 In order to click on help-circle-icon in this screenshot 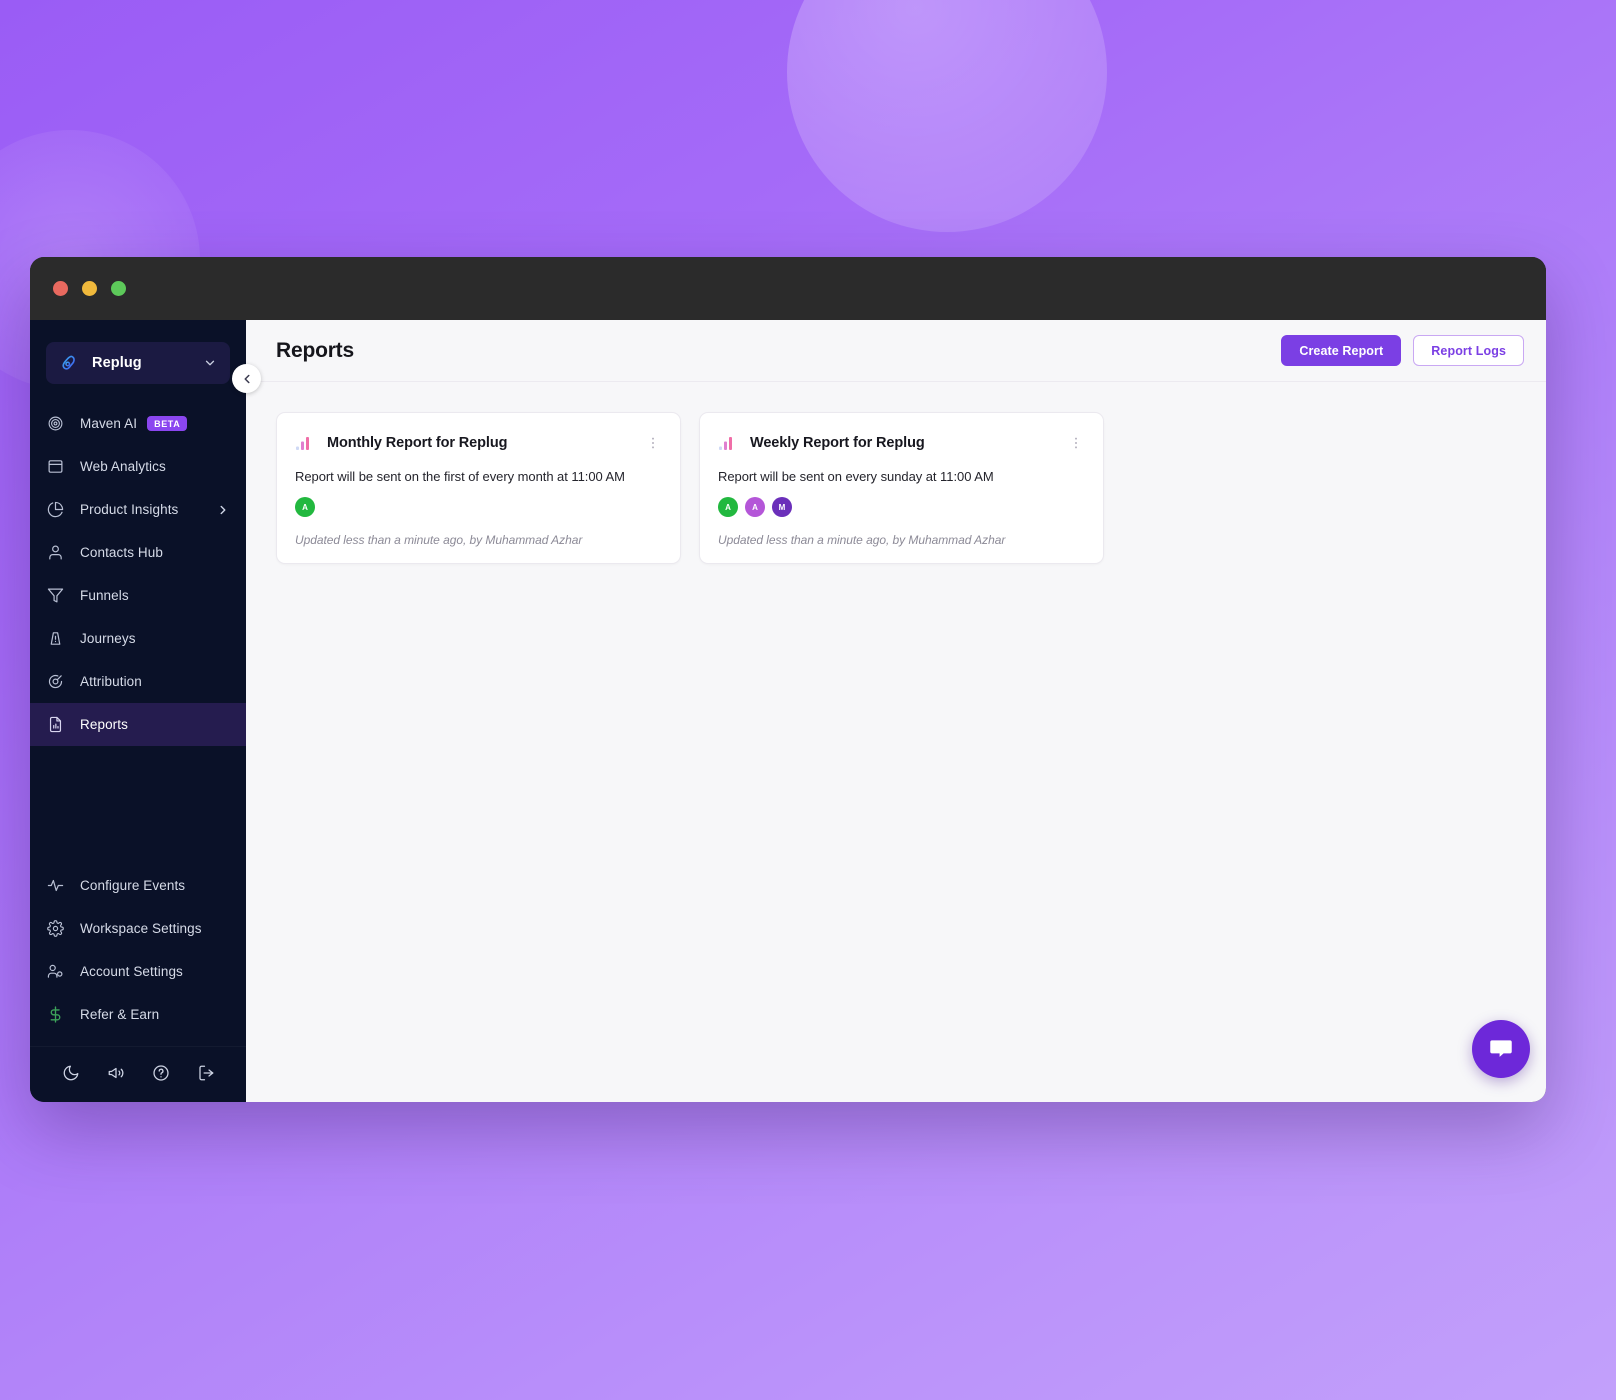, I will do `click(161, 1073)`.